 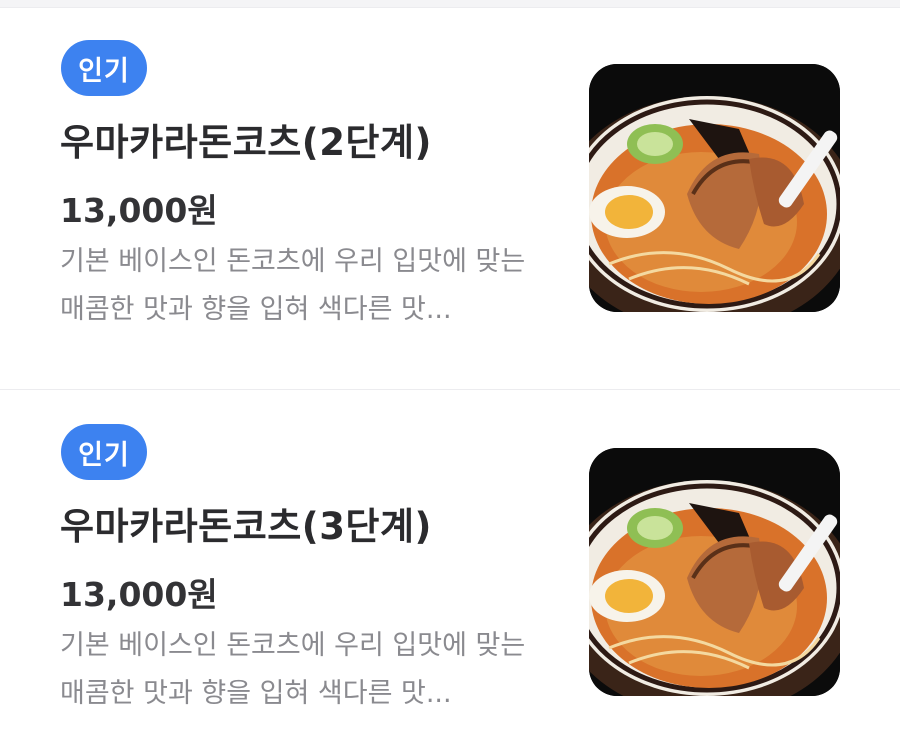 What do you see at coordinates (246, 526) in the screenshot?
I see `menu-item-name: 우마카라돈코츠(3단계)` at bounding box center [246, 526].